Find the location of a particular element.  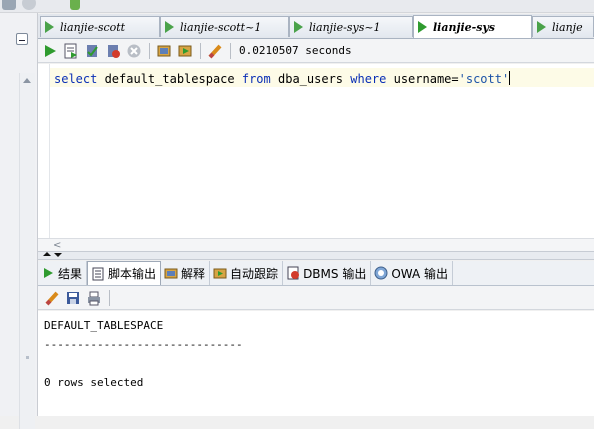

editor-gutter is located at coordinates (49, 151).